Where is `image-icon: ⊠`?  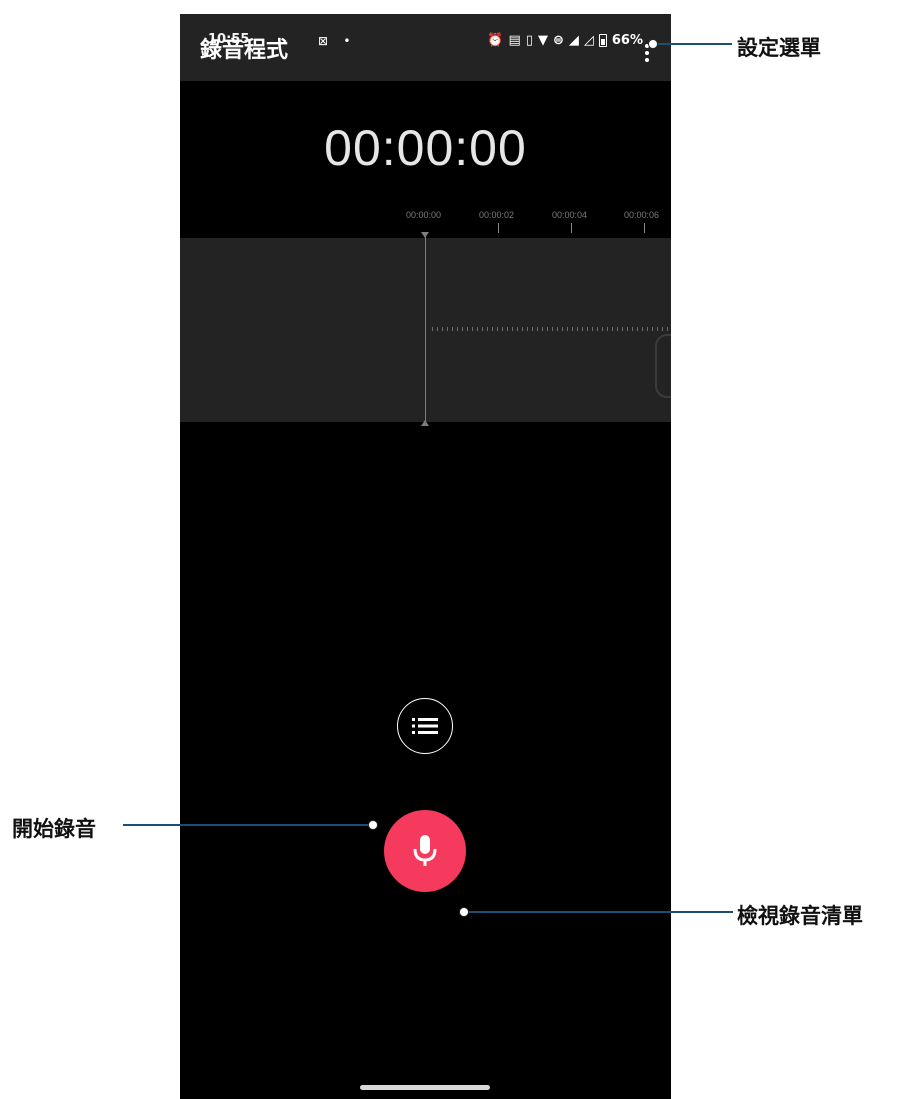 image-icon: ⊠ is located at coordinates (323, 41).